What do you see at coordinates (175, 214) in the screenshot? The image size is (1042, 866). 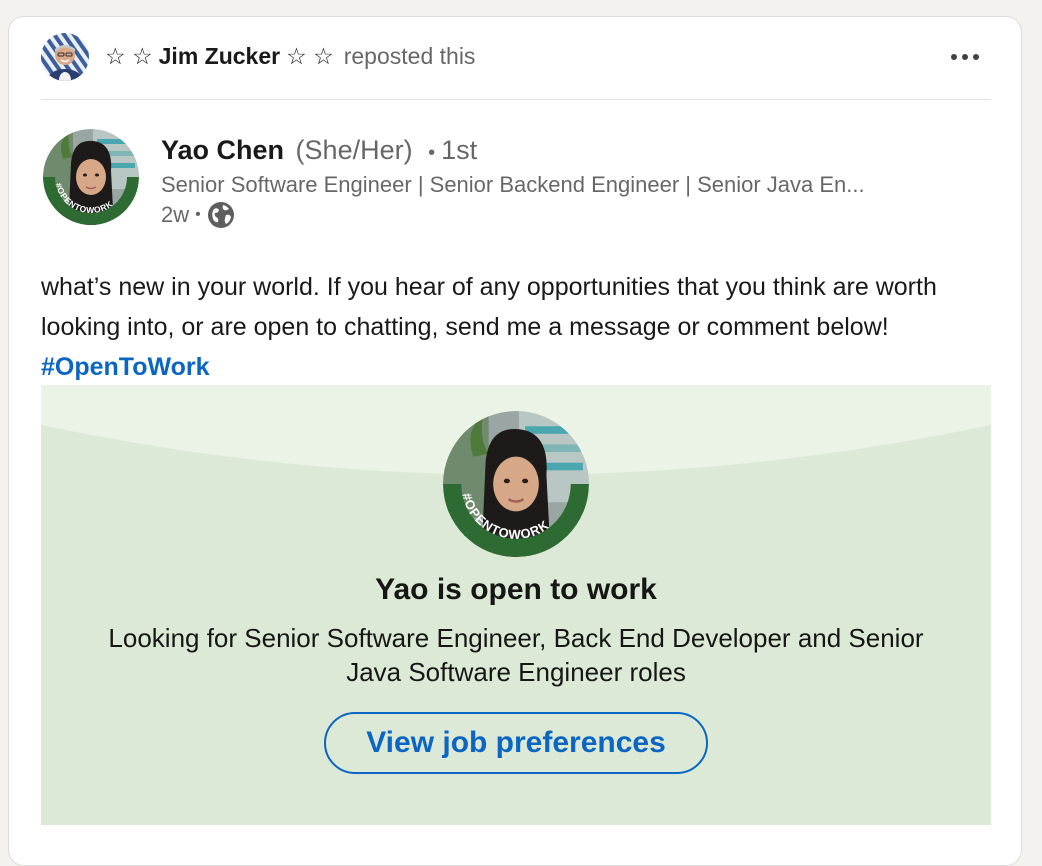 I see `post-time: 2w` at bounding box center [175, 214].